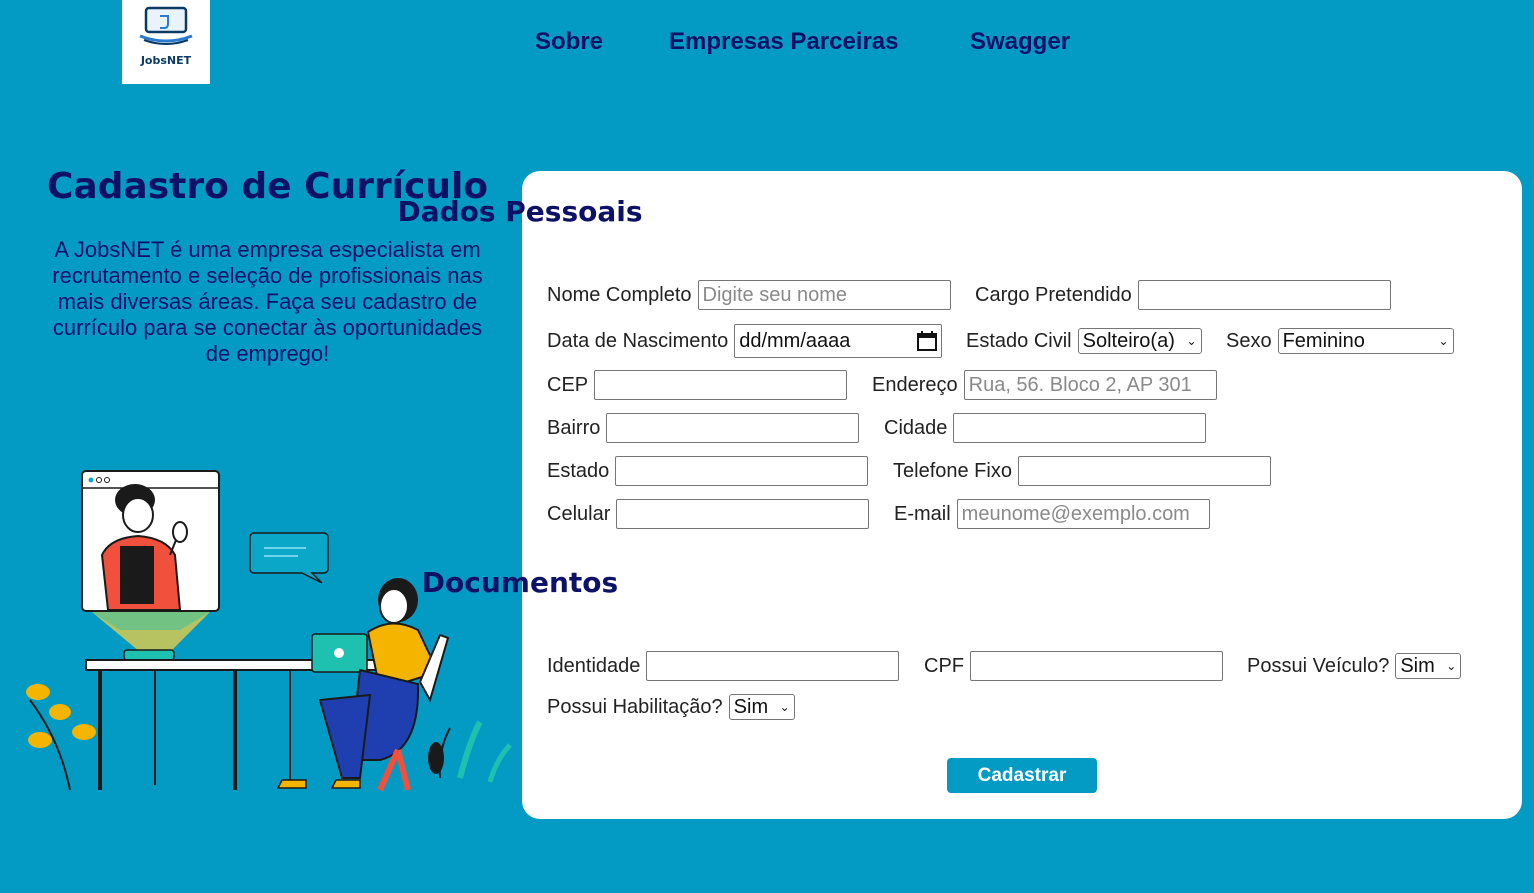 This screenshot has width=1534, height=893. Describe the element at coordinates (619, 294) in the screenshot. I see `full-name-label: Nome Completo` at that location.